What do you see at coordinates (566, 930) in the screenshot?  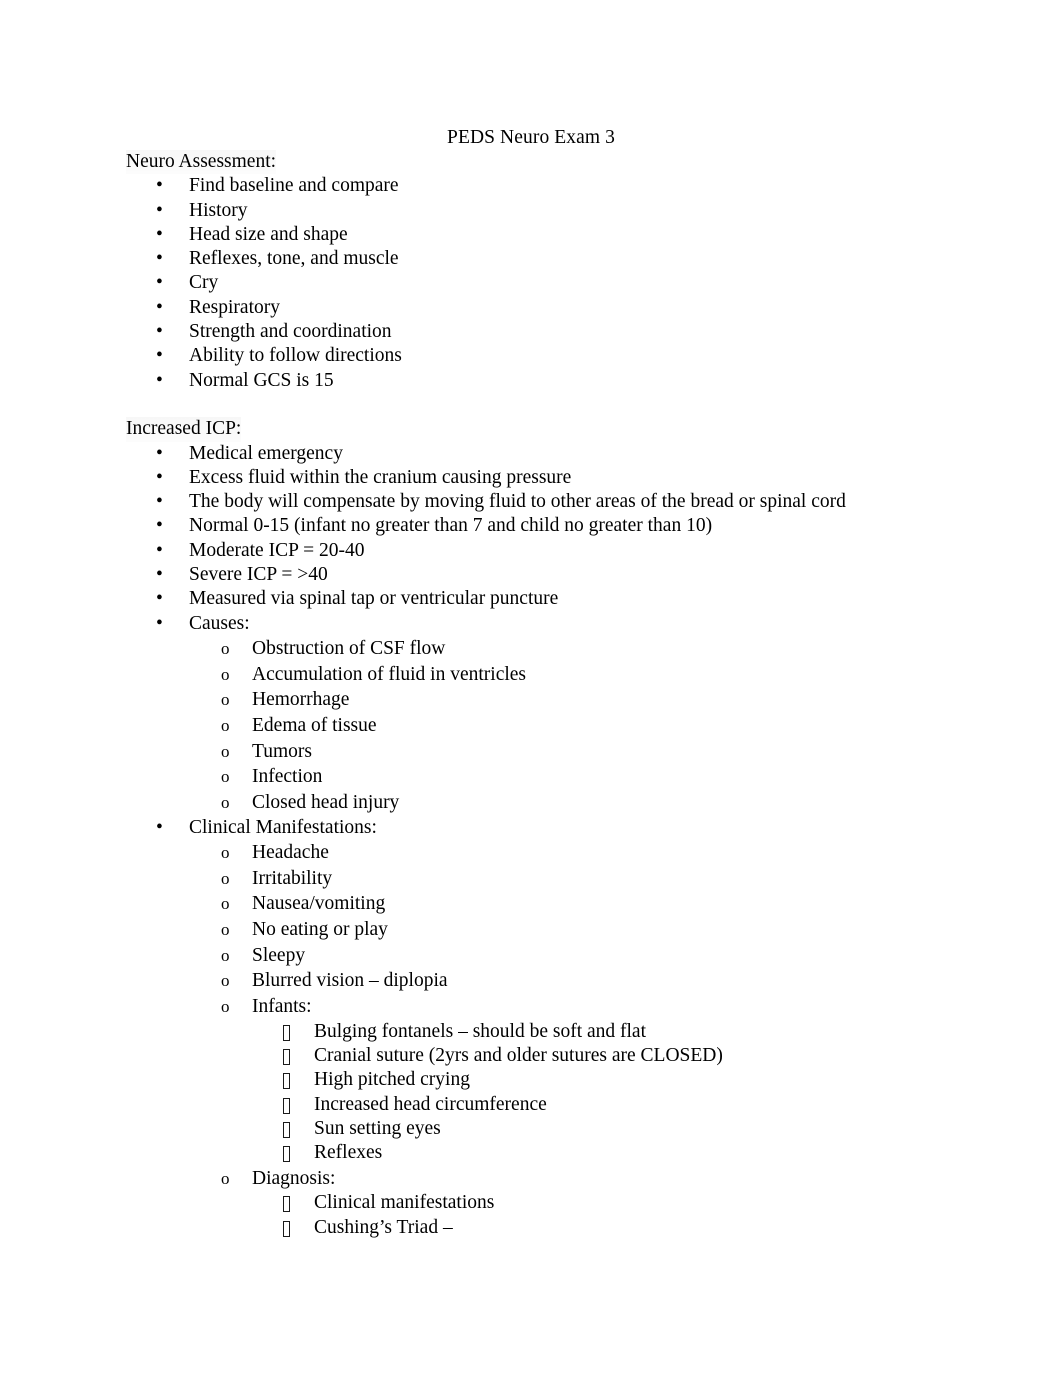 I see `list-item: o No eating or play` at bounding box center [566, 930].